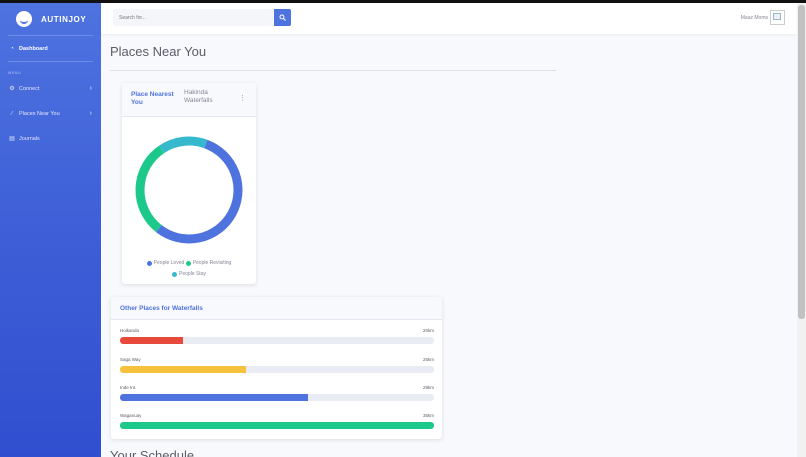  I want to click on brand-name: AUTINJOY, so click(64, 19).